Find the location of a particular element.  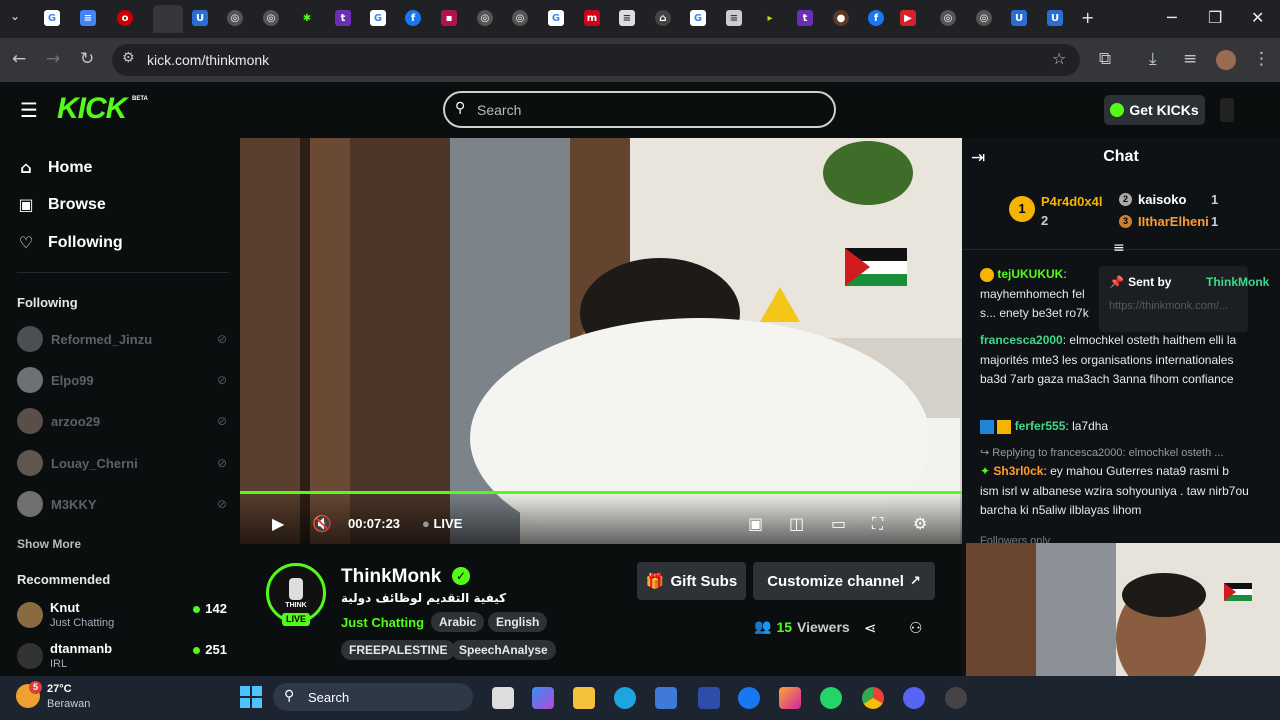

minimize-icon: ─ is located at coordinates (1172, 17).